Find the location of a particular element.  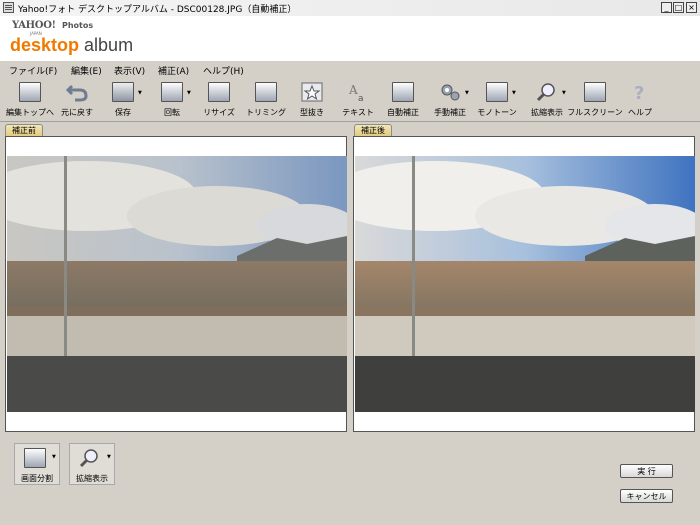

resize-button: リサイズ is located at coordinates (219, 100).